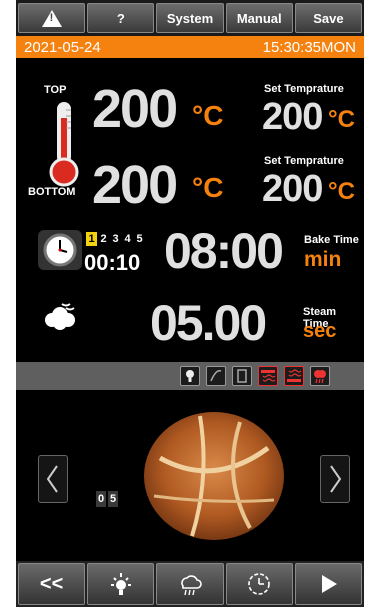 This screenshot has width=375, height=607. Describe the element at coordinates (216, 376) in the screenshot. I see `fan-icon` at that location.